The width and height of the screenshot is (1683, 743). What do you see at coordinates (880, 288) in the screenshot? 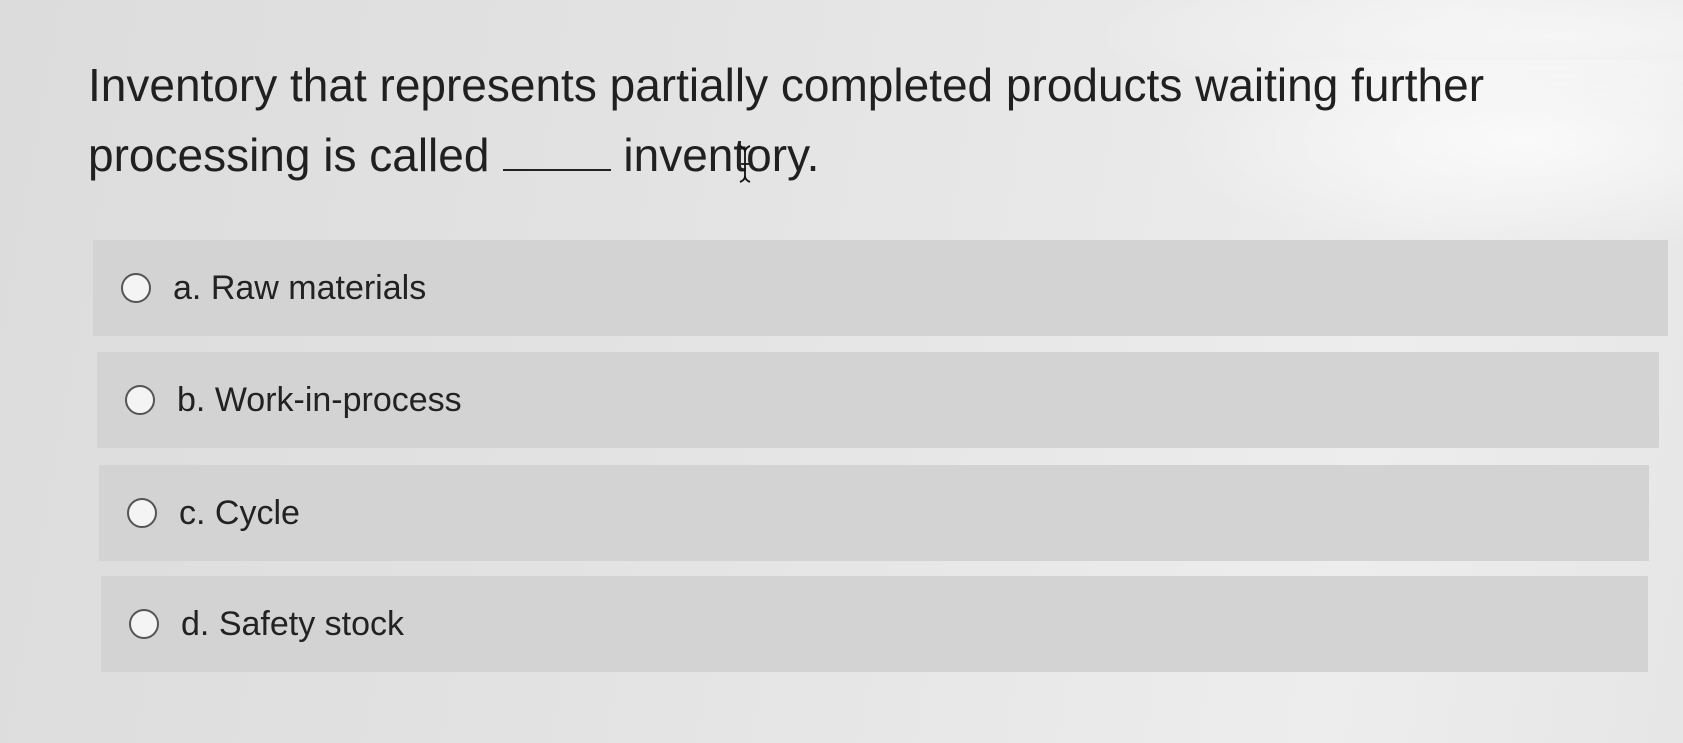
I see `option-a: a. Raw materials` at bounding box center [880, 288].